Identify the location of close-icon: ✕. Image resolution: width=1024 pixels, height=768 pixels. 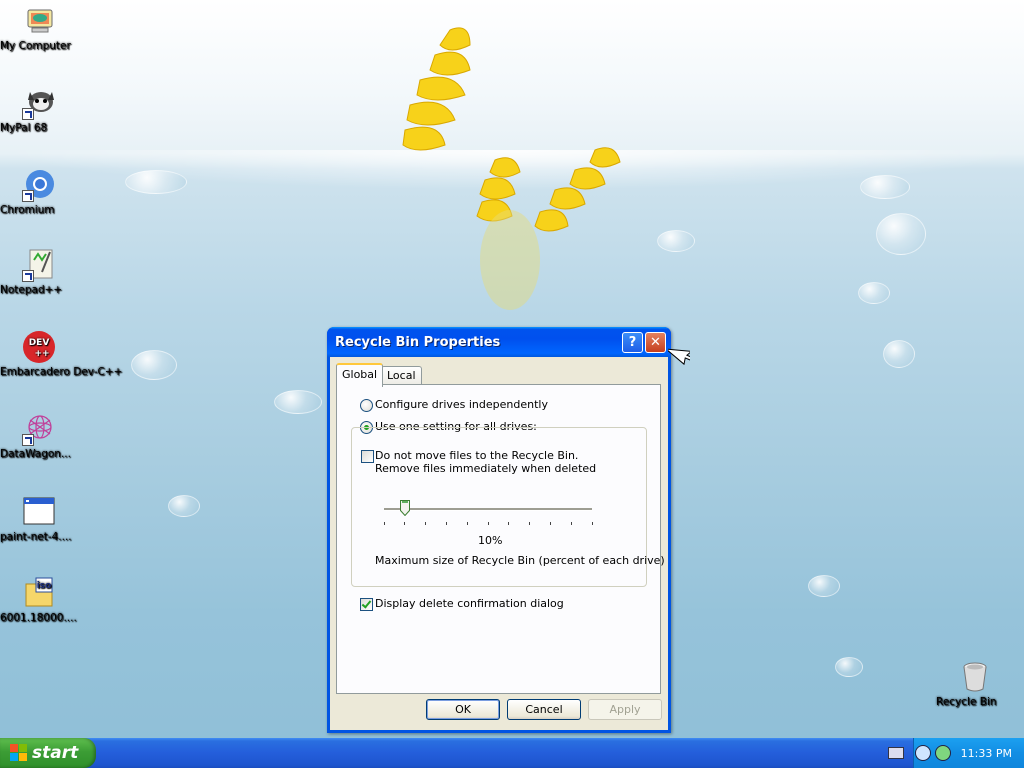
(655, 342).